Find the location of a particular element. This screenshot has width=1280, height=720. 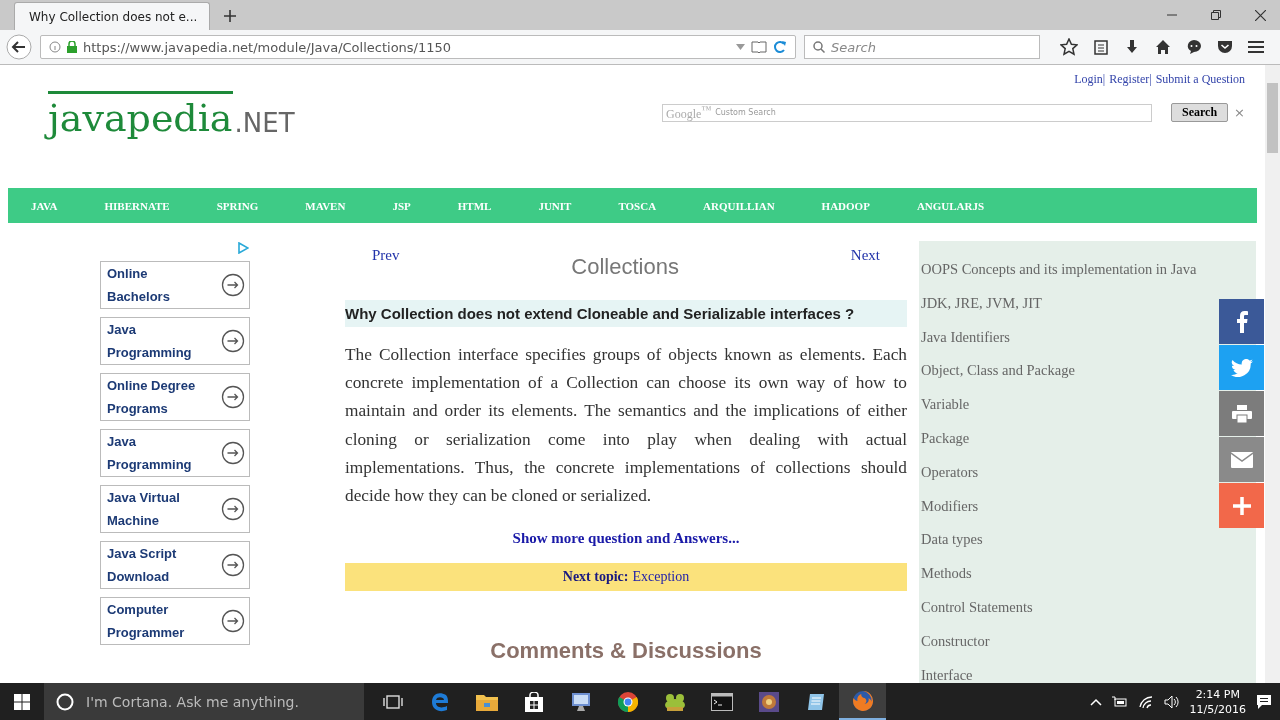

task-view-icon is located at coordinates (392, 701).